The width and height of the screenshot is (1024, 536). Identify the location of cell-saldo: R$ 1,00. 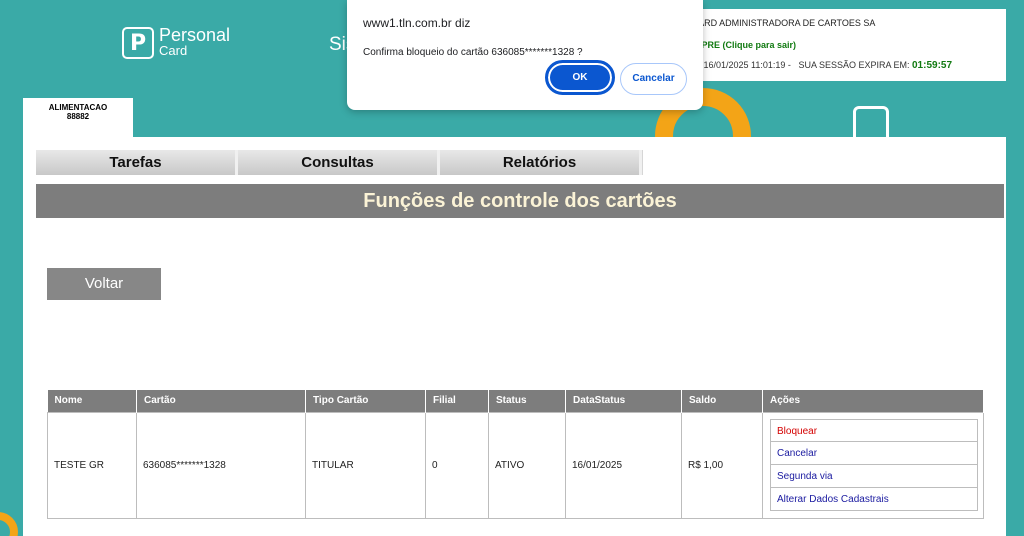
(722, 465).